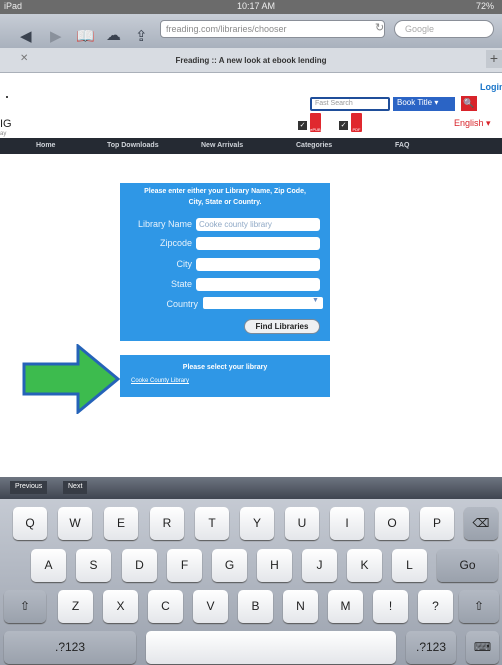 Image resolution: width=502 pixels, height=665 pixels. I want to click on key-d: D, so click(139, 565).